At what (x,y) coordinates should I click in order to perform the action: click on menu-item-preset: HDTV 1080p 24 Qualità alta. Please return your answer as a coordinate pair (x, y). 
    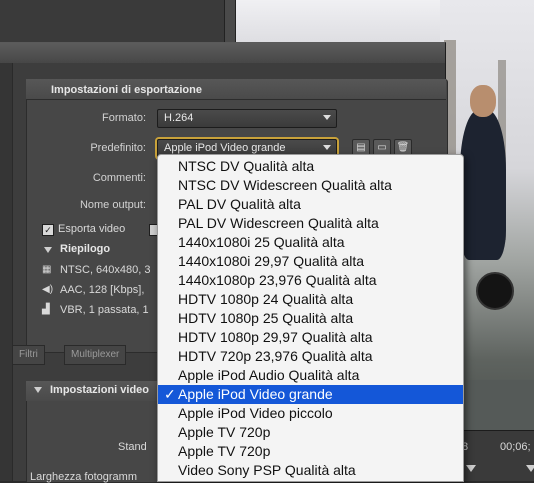
    Looking at the image, I should click on (310, 299).